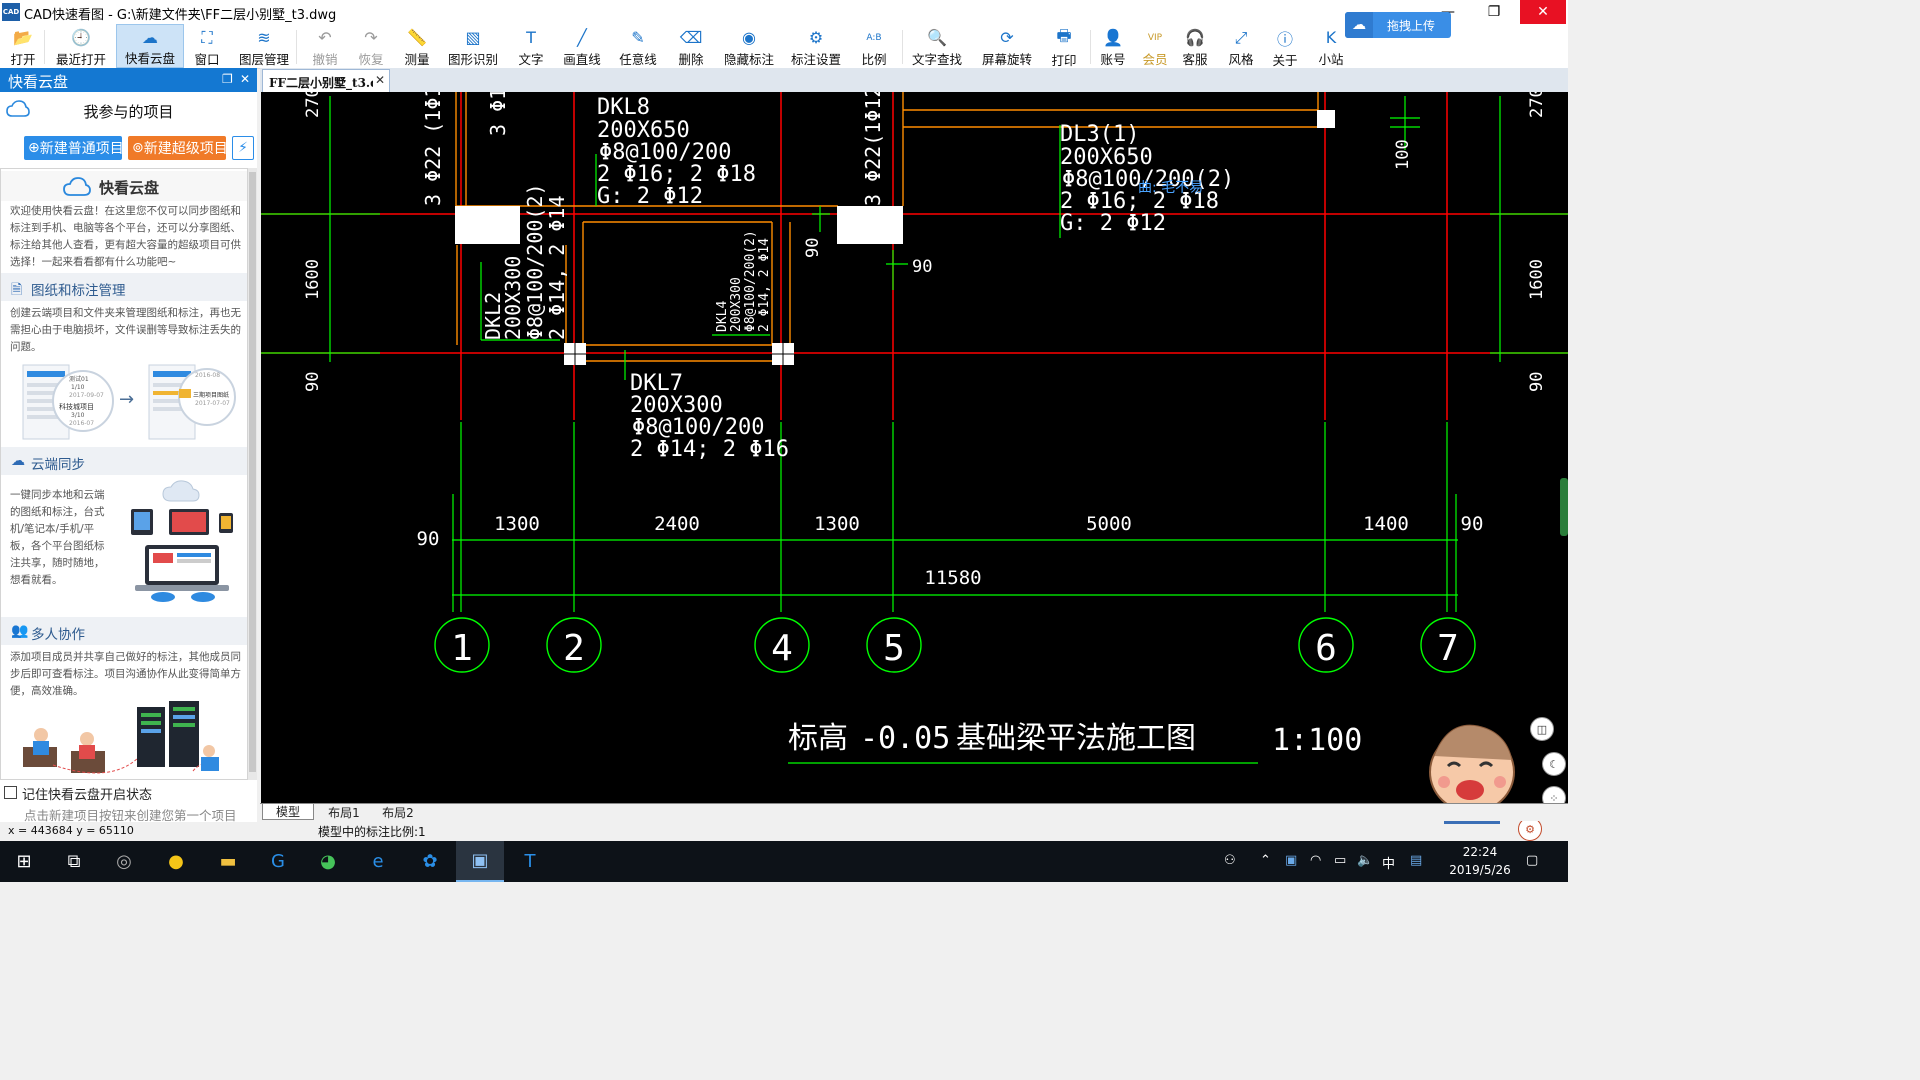 The height and width of the screenshot is (1080, 1920). What do you see at coordinates (749, 46) in the screenshot?
I see `toolbar-eye-button: ◉ 隐藏标注` at bounding box center [749, 46].